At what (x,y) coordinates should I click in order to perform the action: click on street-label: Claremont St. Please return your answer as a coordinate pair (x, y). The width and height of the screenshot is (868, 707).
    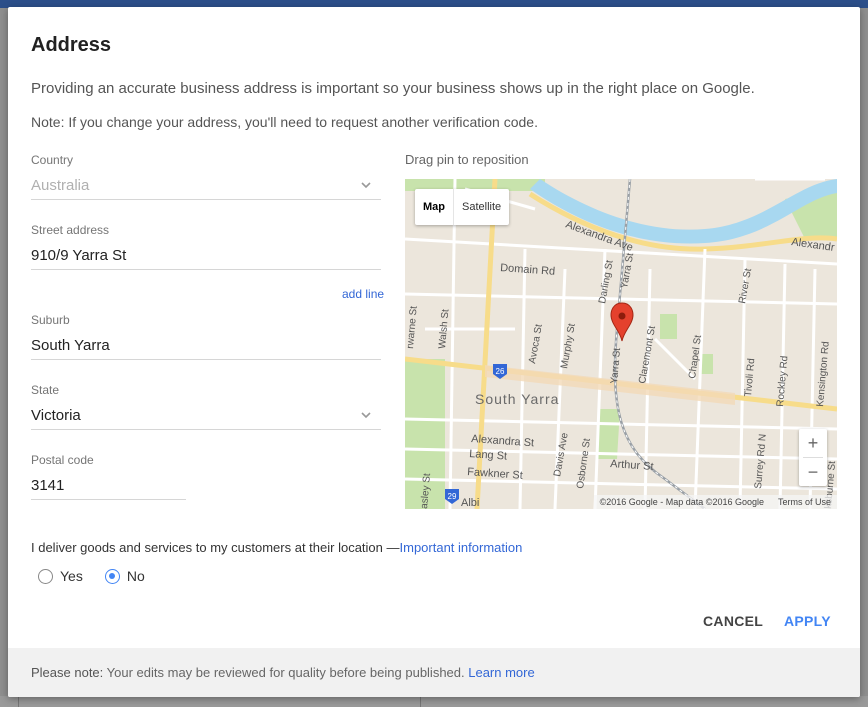
    Looking at the image, I should click on (647, 355).